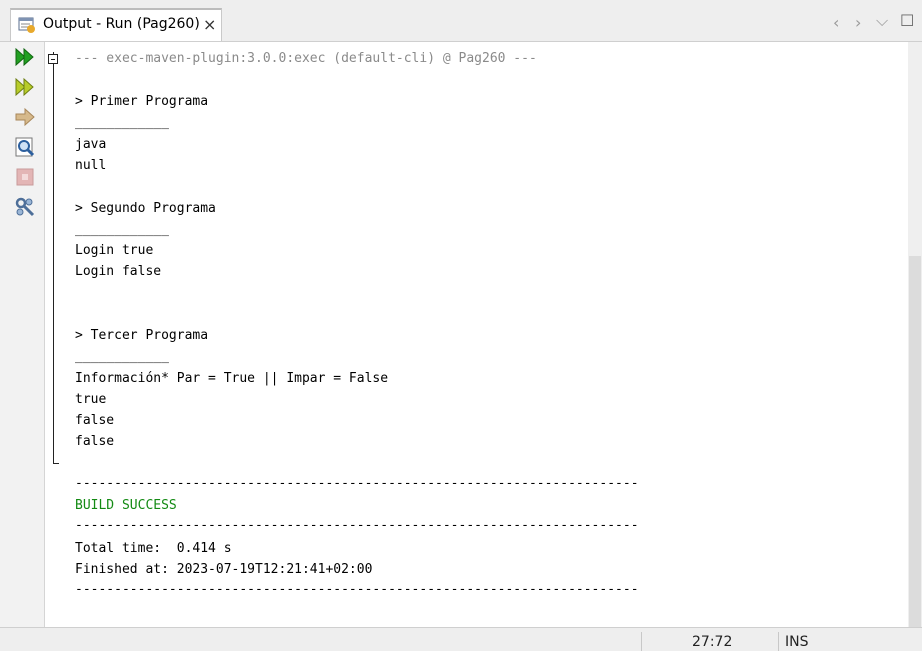 The image size is (922, 651). Describe the element at coordinates (461, 21) in the screenshot. I see `tab-bar: Output - Run (Pag260) × ‹ › ⌵ ☐` at that location.